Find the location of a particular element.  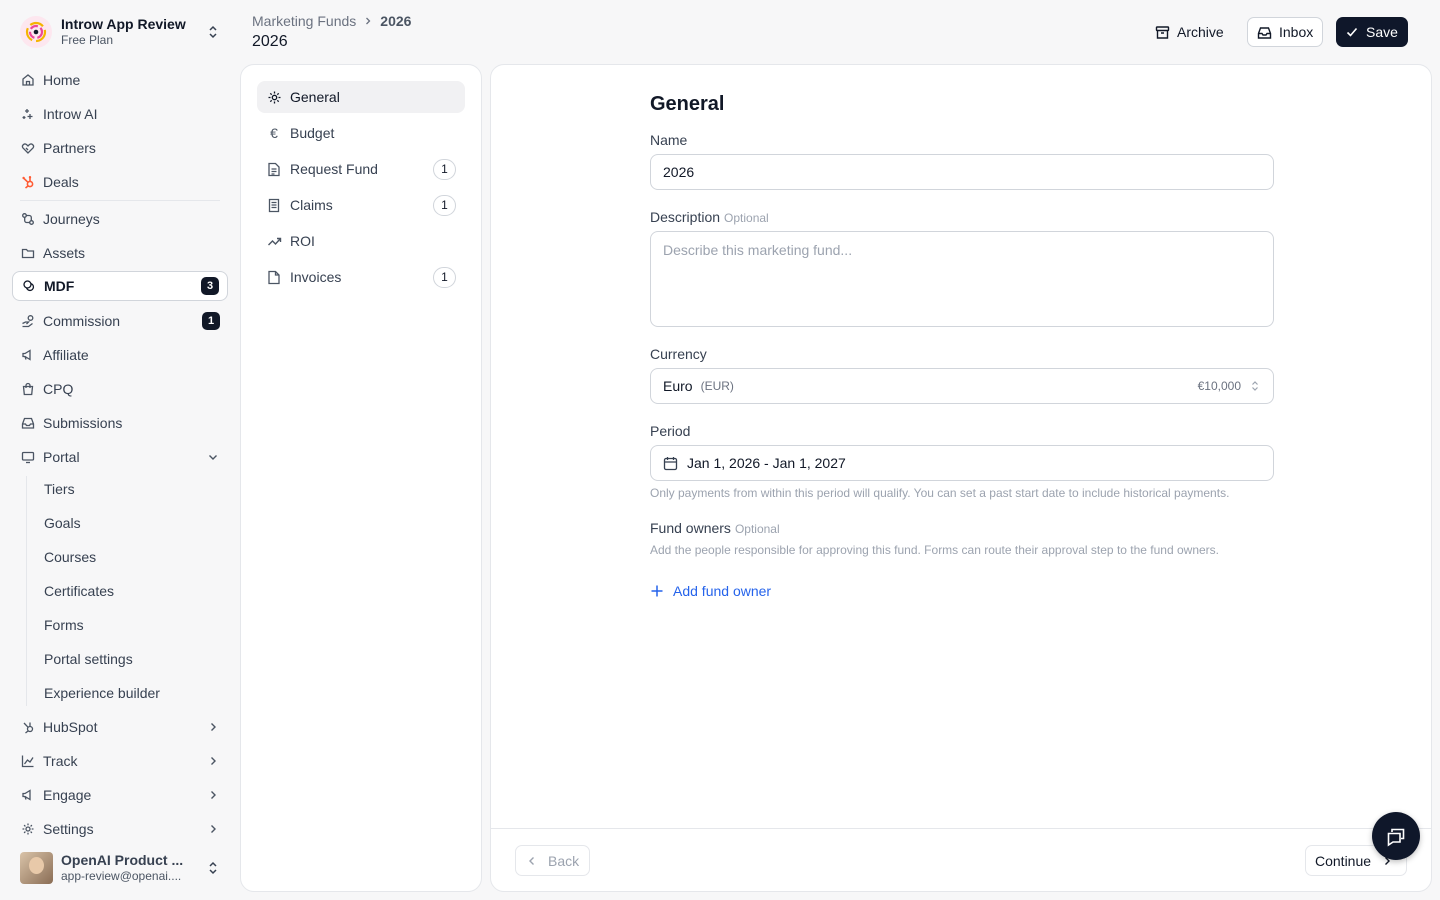

nav-home-label: Home is located at coordinates (62, 80).